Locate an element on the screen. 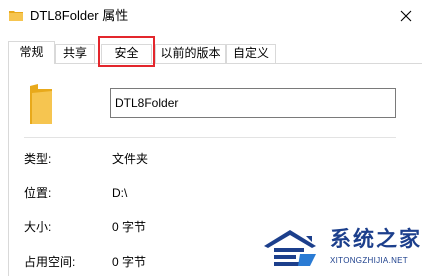 The width and height of the screenshot is (422, 276). folder-name-field is located at coordinates (253, 103).